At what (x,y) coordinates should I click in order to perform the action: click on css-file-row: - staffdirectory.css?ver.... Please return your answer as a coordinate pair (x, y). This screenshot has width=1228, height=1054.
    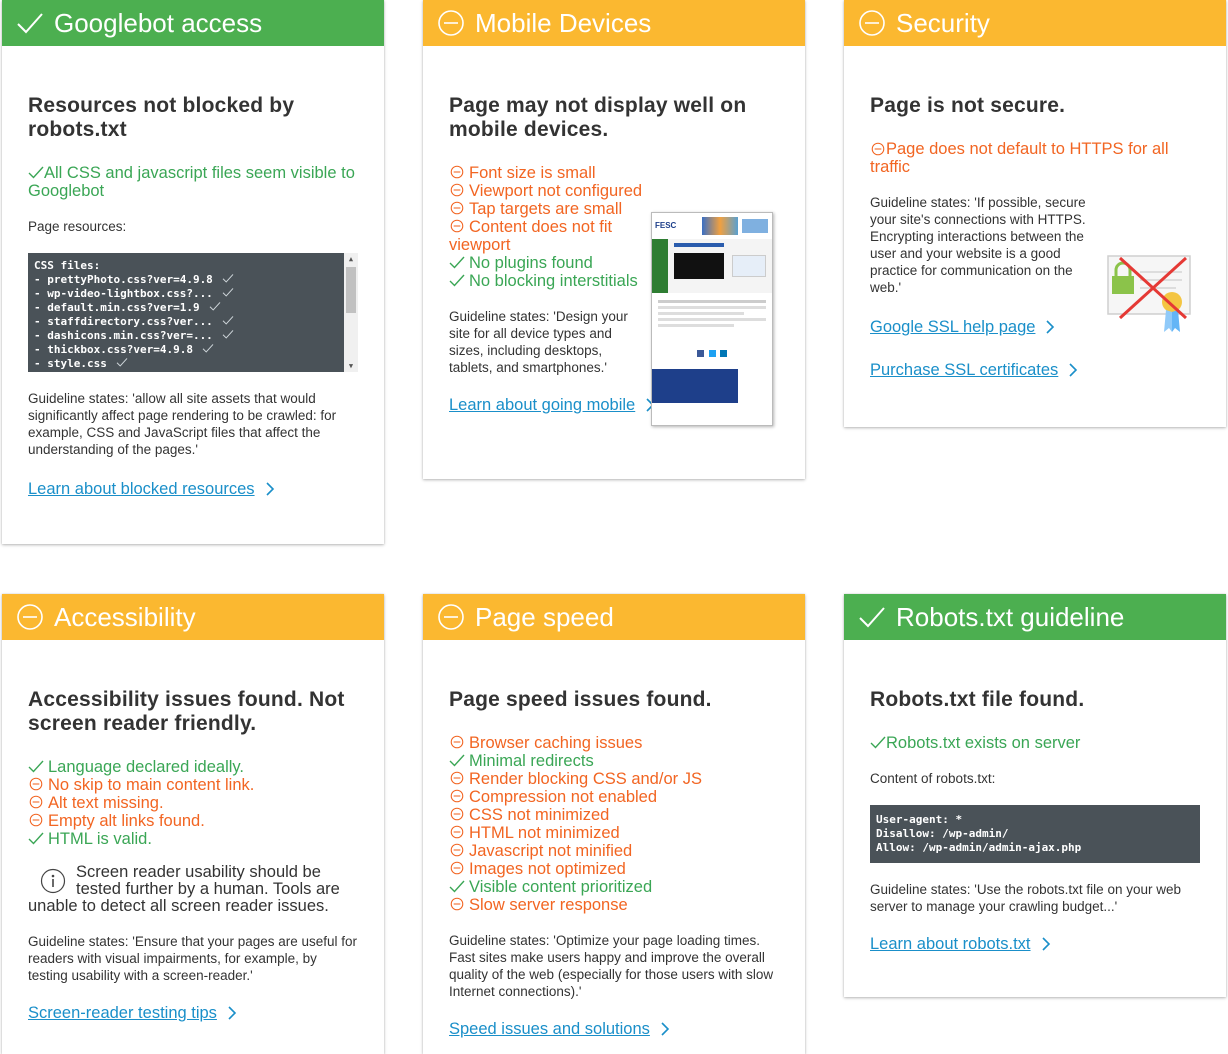
    Looking at the image, I should click on (193, 322).